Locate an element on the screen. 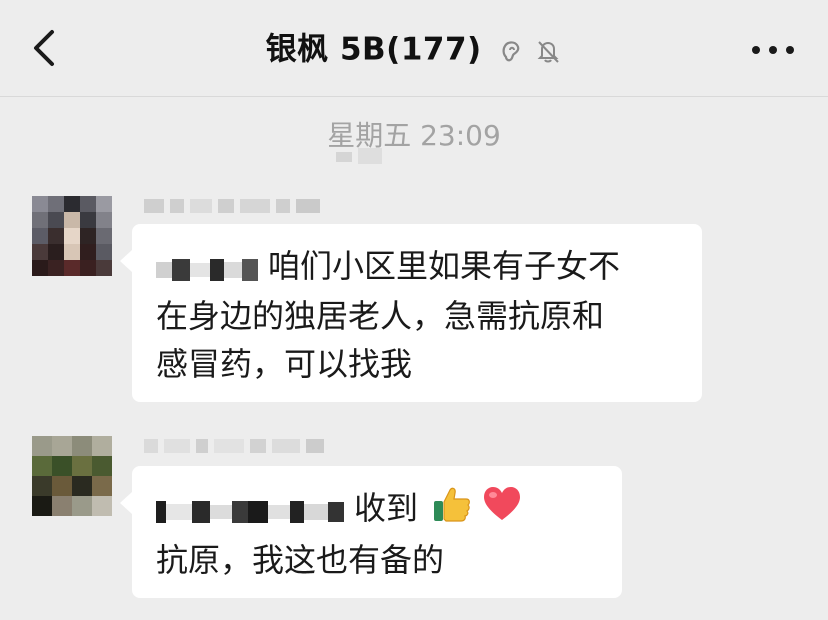 This screenshot has width=828, height=620. chat-title: 银枫 5B(177) is located at coordinates (414, 49).